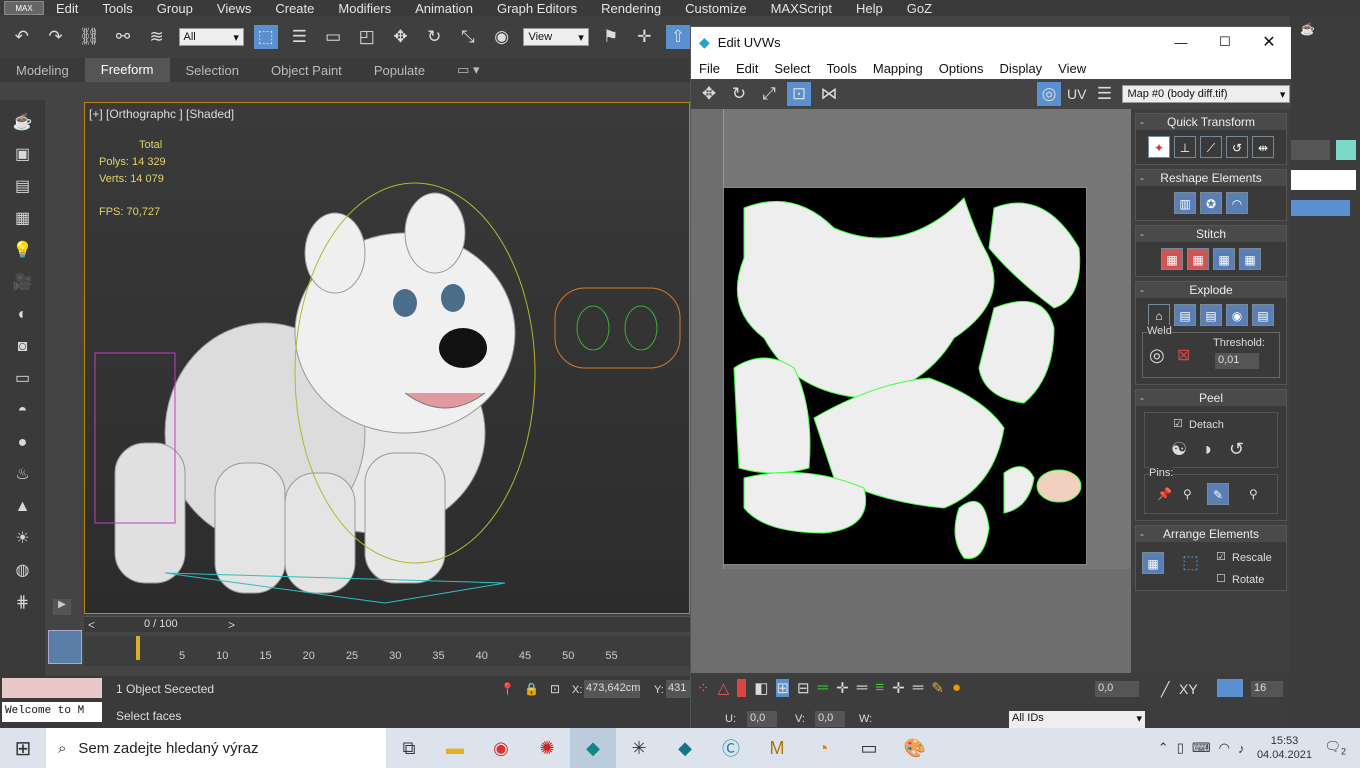  Describe the element at coordinates (747, 68) in the screenshot. I see `uvw-menu-edit: Edit` at that location.